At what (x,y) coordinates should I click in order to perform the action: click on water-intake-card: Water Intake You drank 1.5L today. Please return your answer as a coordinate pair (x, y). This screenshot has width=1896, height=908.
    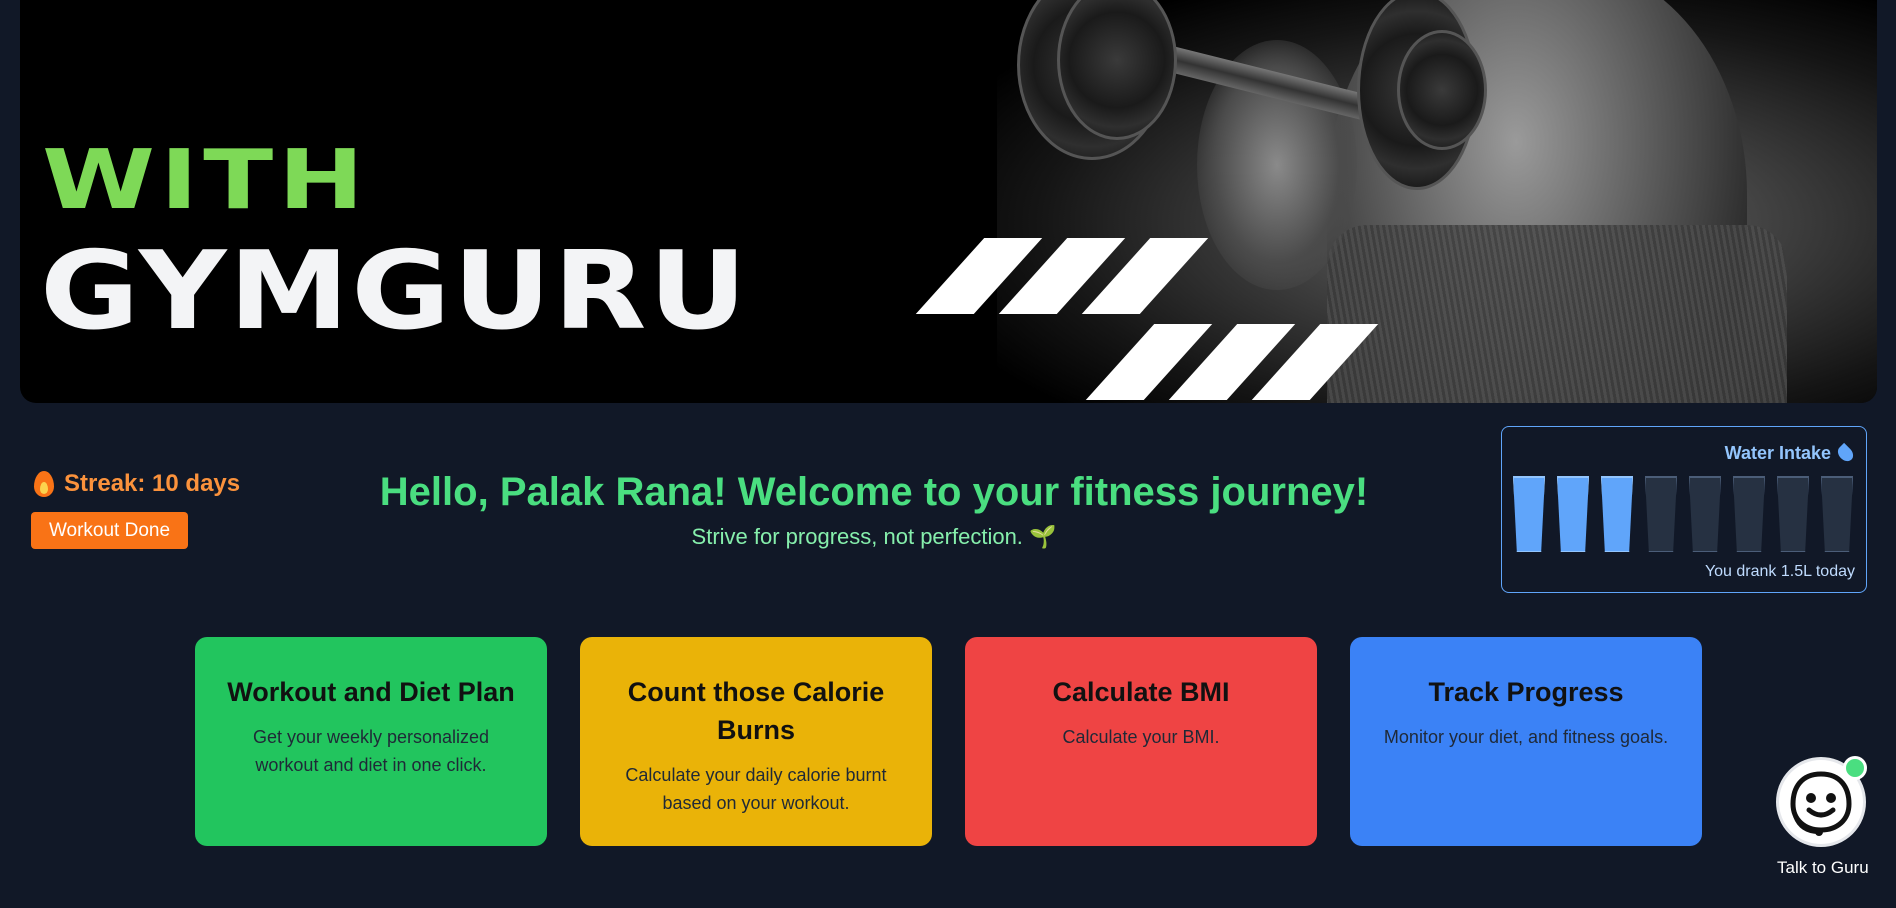
    Looking at the image, I should click on (1684, 509).